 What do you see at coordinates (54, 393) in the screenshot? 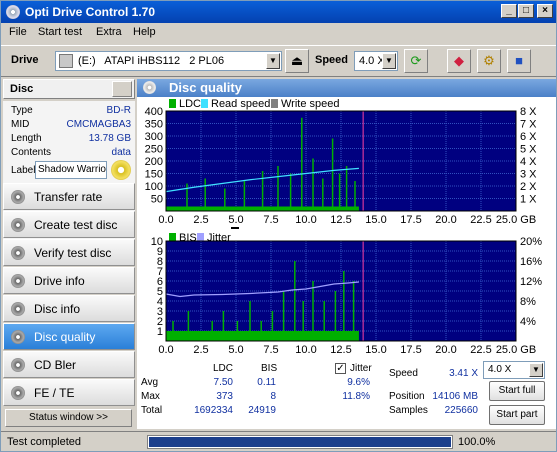
I see `nav-label: FE / TE` at bounding box center [54, 393].